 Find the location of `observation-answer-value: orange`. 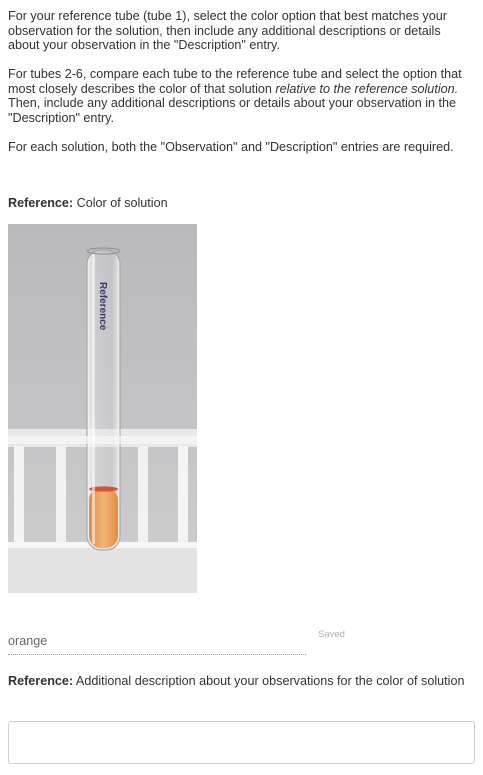

observation-answer-value: orange is located at coordinates (28, 641).